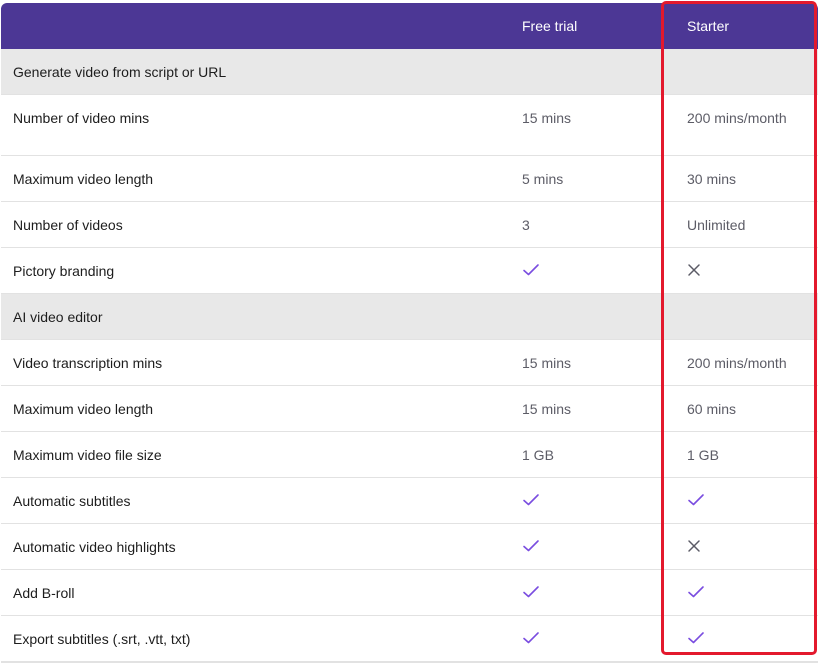  Describe the element at coordinates (712, 179) in the screenshot. I see `starter-value: 30 mins` at that location.